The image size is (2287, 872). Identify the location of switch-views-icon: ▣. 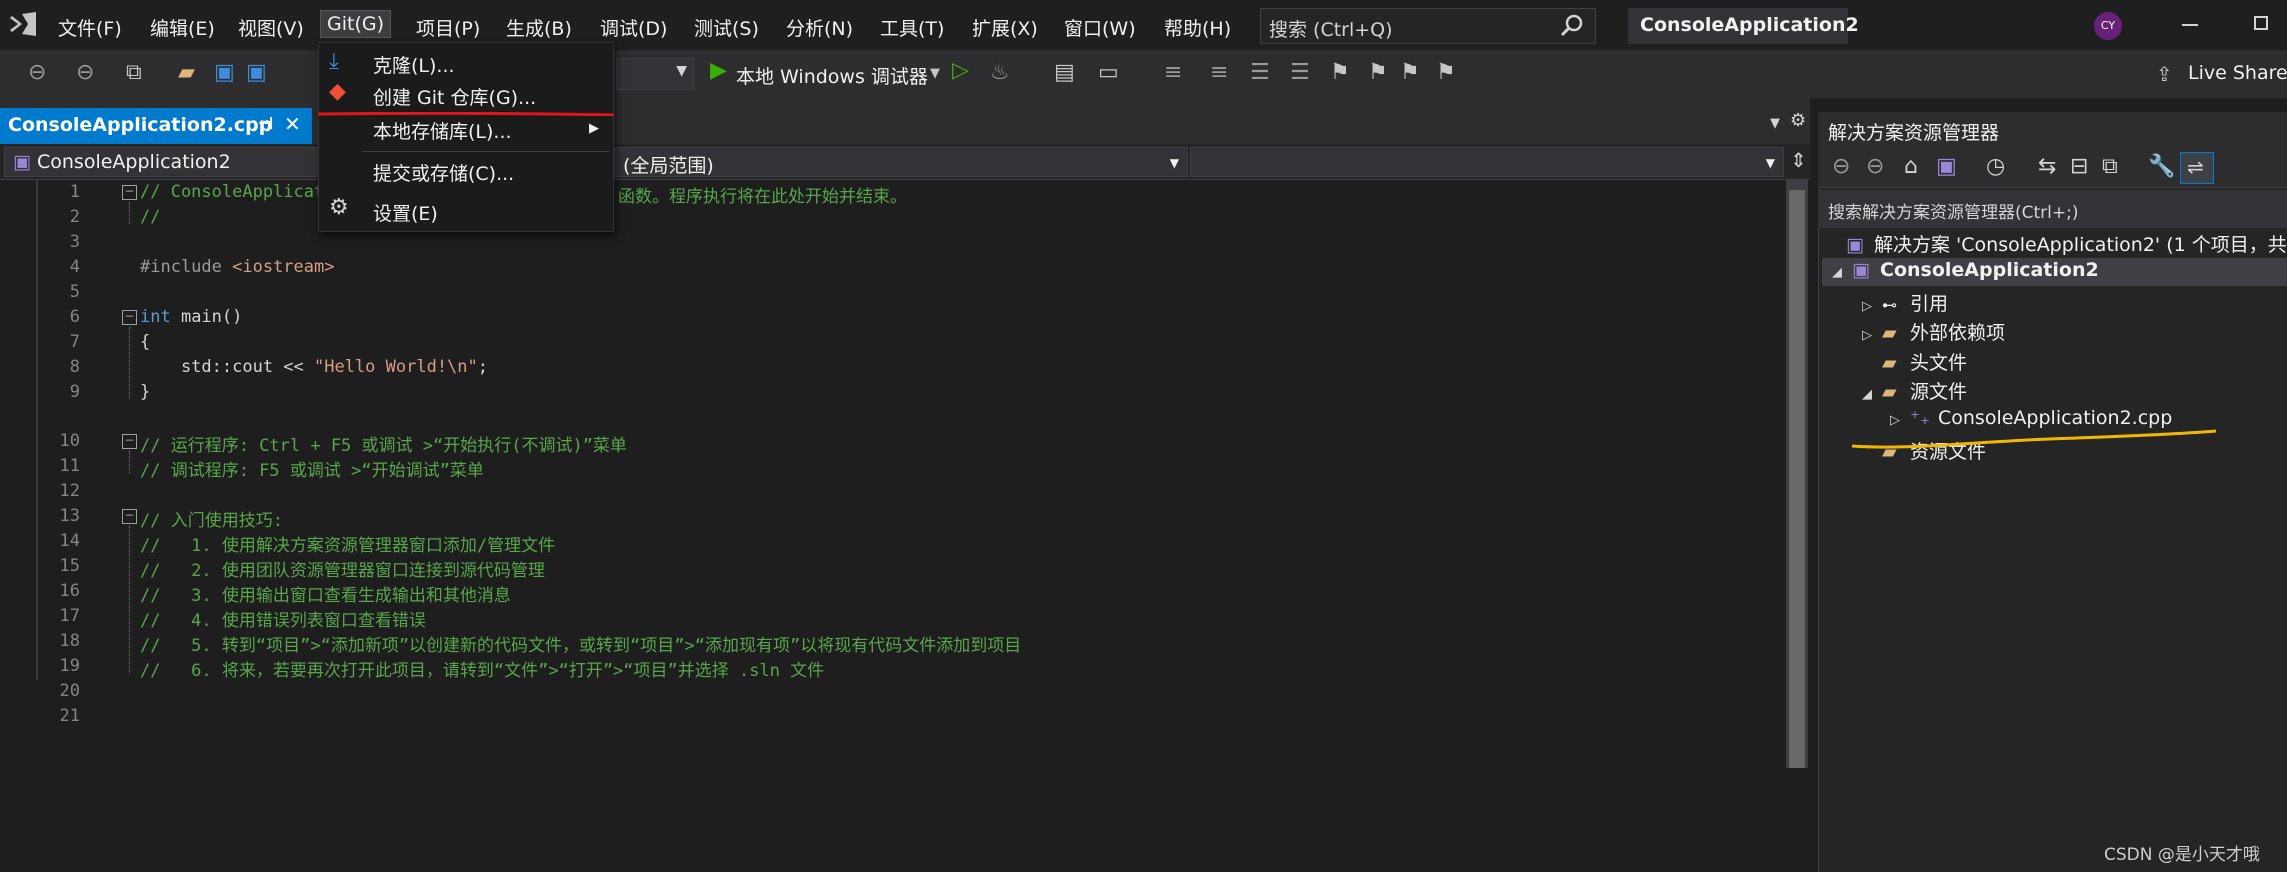
(1946, 166).